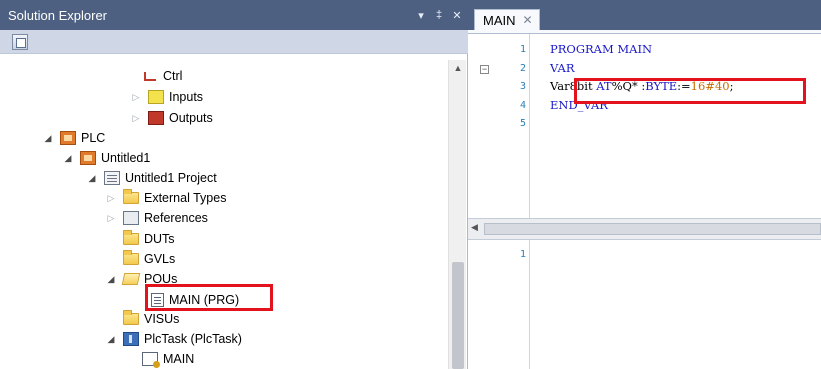  What do you see at coordinates (458, 315) in the screenshot?
I see `scrollbar-thumb` at bounding box center [458, 315].